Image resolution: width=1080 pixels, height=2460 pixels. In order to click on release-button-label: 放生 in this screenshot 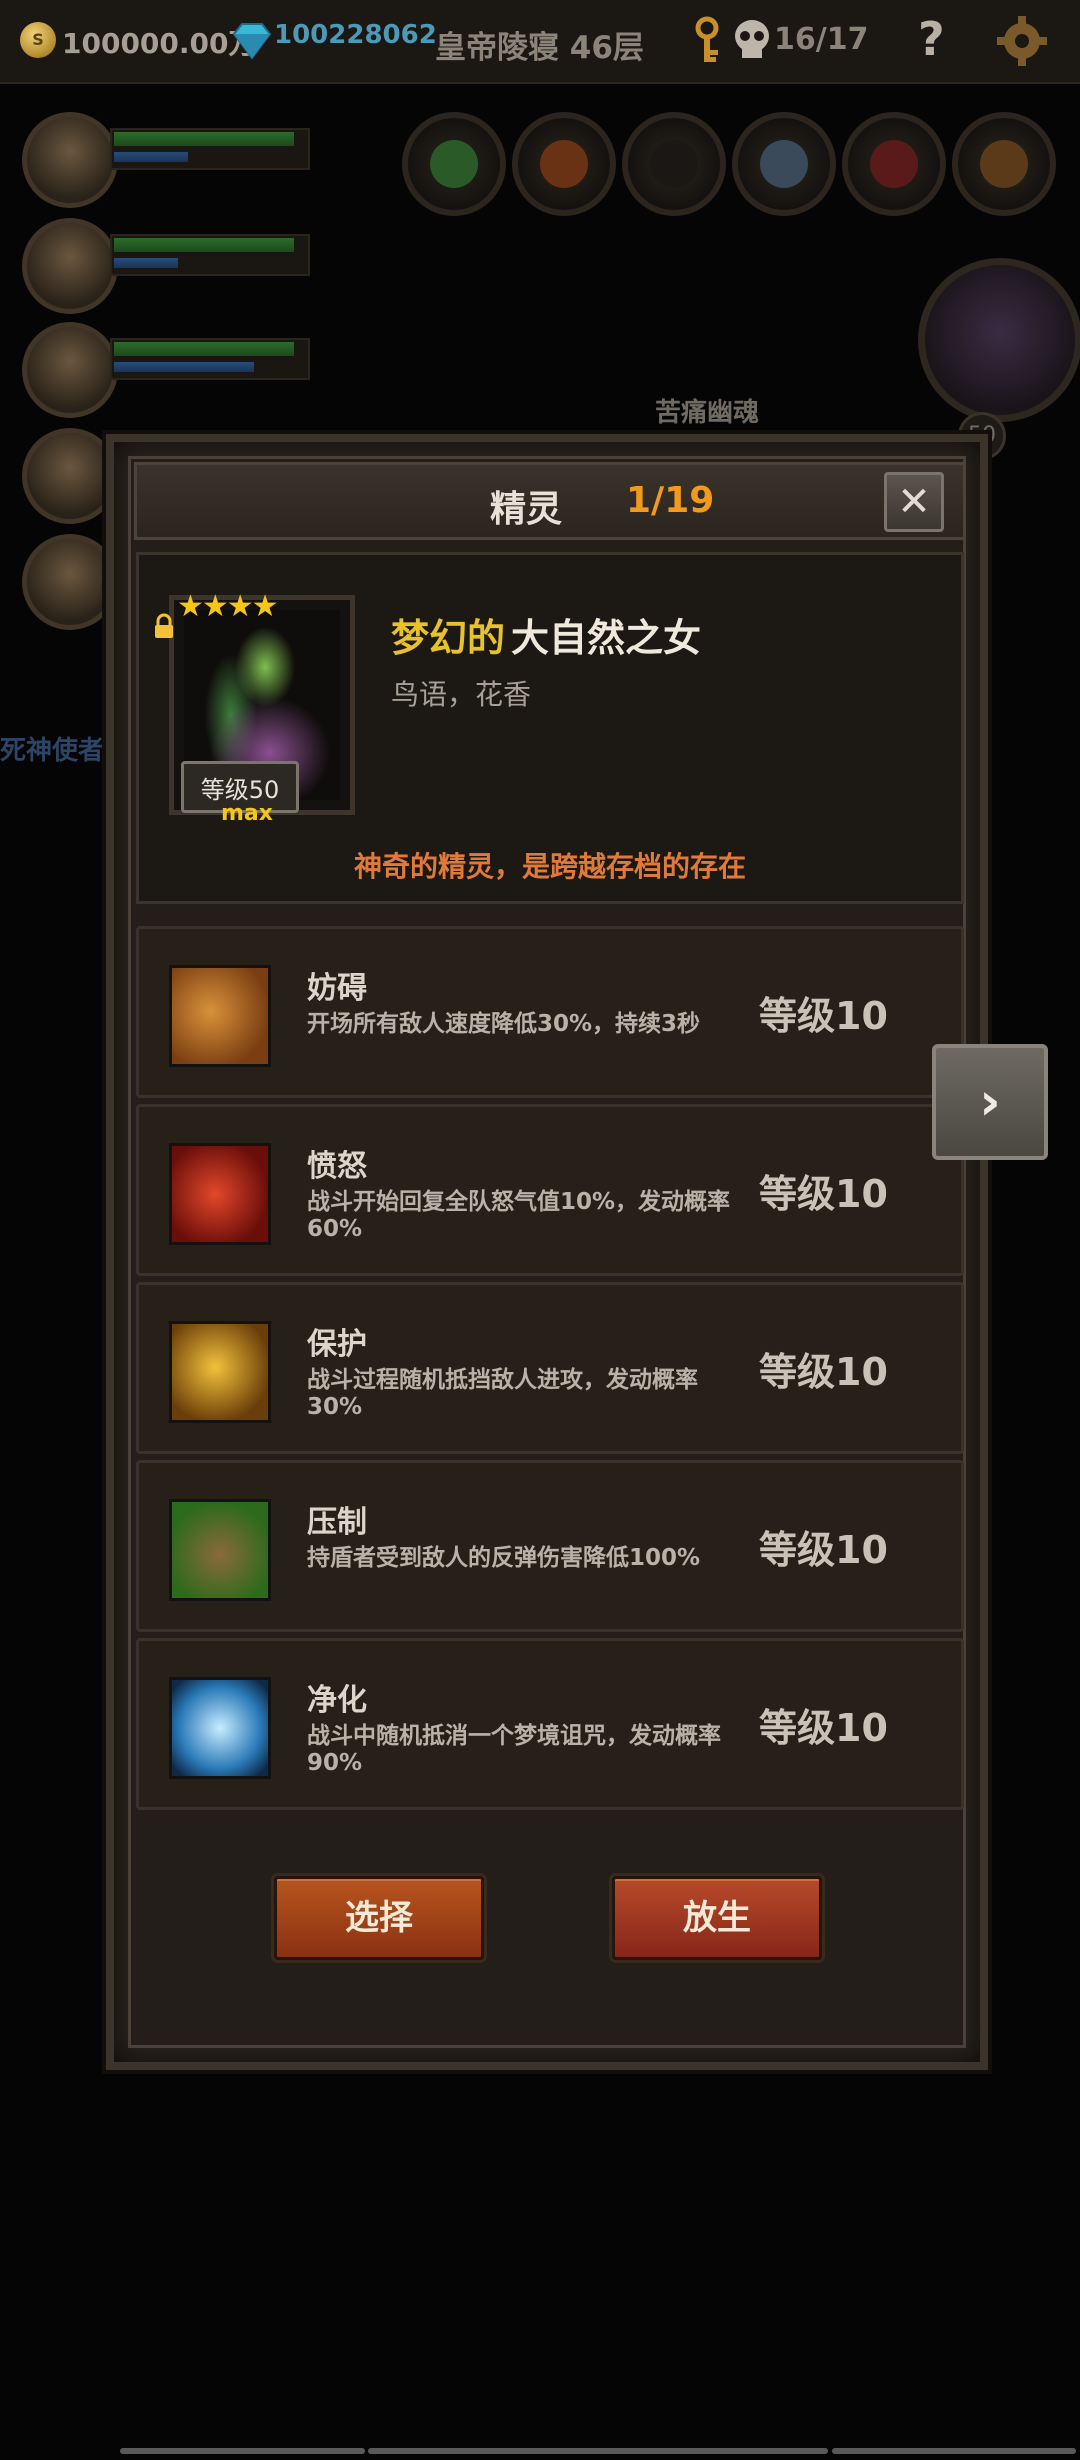, I will do `click(717, 1918)`.